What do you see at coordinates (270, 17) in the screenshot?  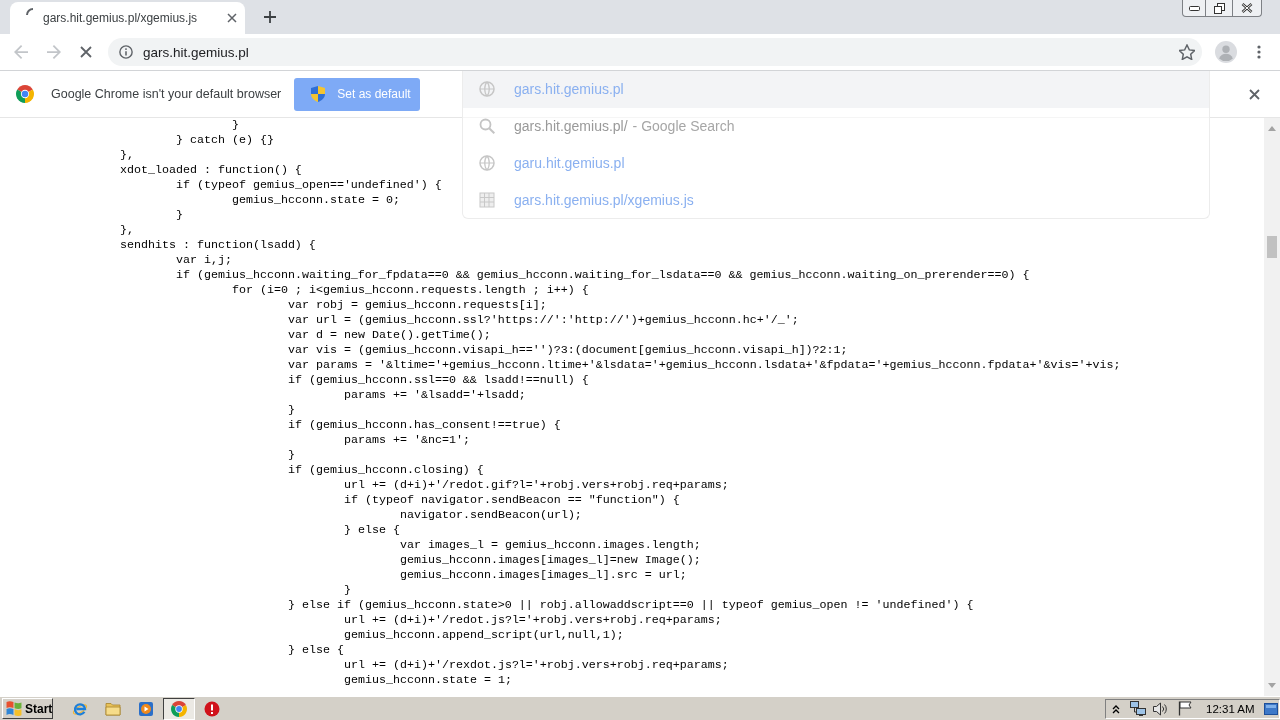 I see `plus-icon` at bounding box center [270, 17].